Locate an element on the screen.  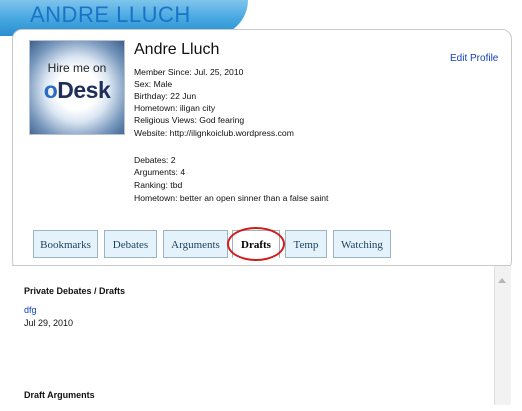
tab-drafts: Drafts is located at coordinates (256, 244).